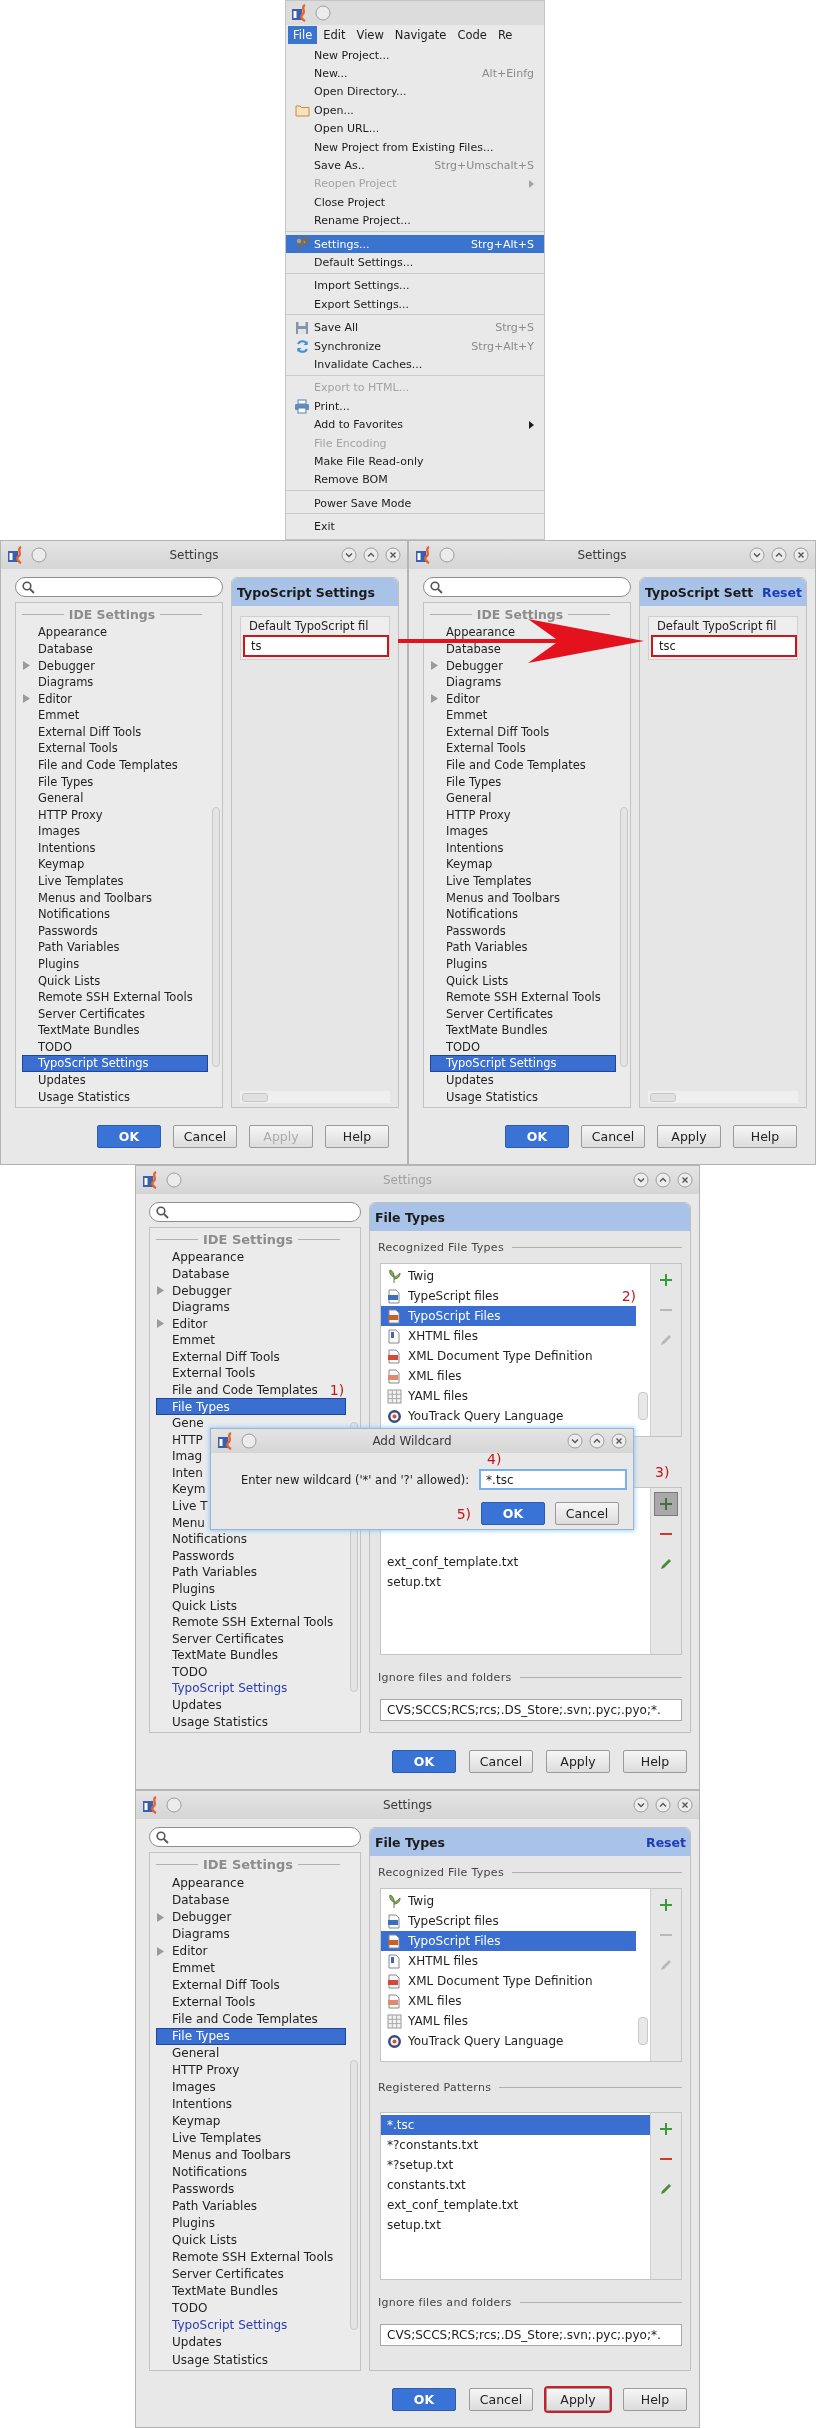 The image size is (816, 2428). Describe the element at coordinates (200, 2070) in the screenshot. I see `tree-item: HTTP Proxy` at that location.